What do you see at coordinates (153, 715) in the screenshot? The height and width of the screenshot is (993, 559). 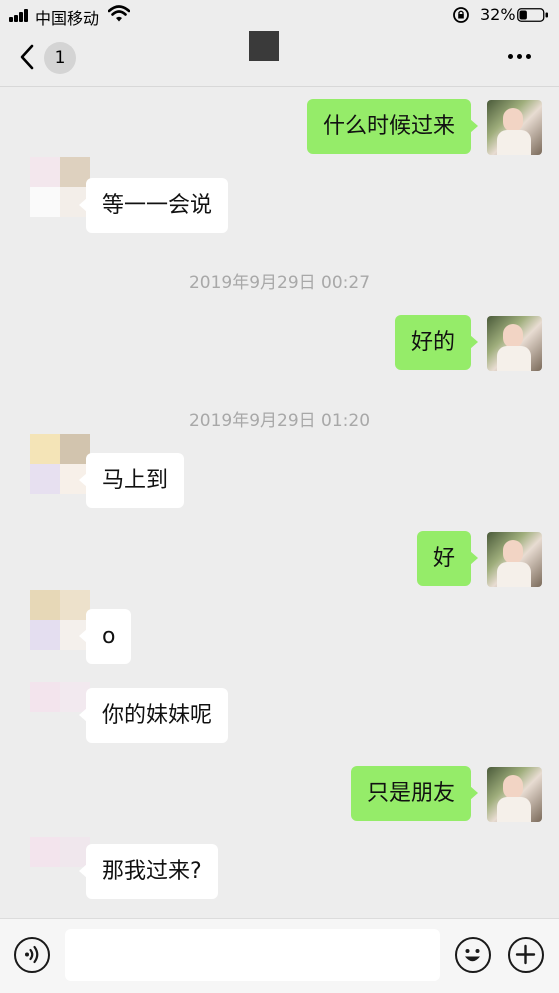 I see `incoming-message-bubble: 你的妹妹呢` at bounding box center [153, 715].